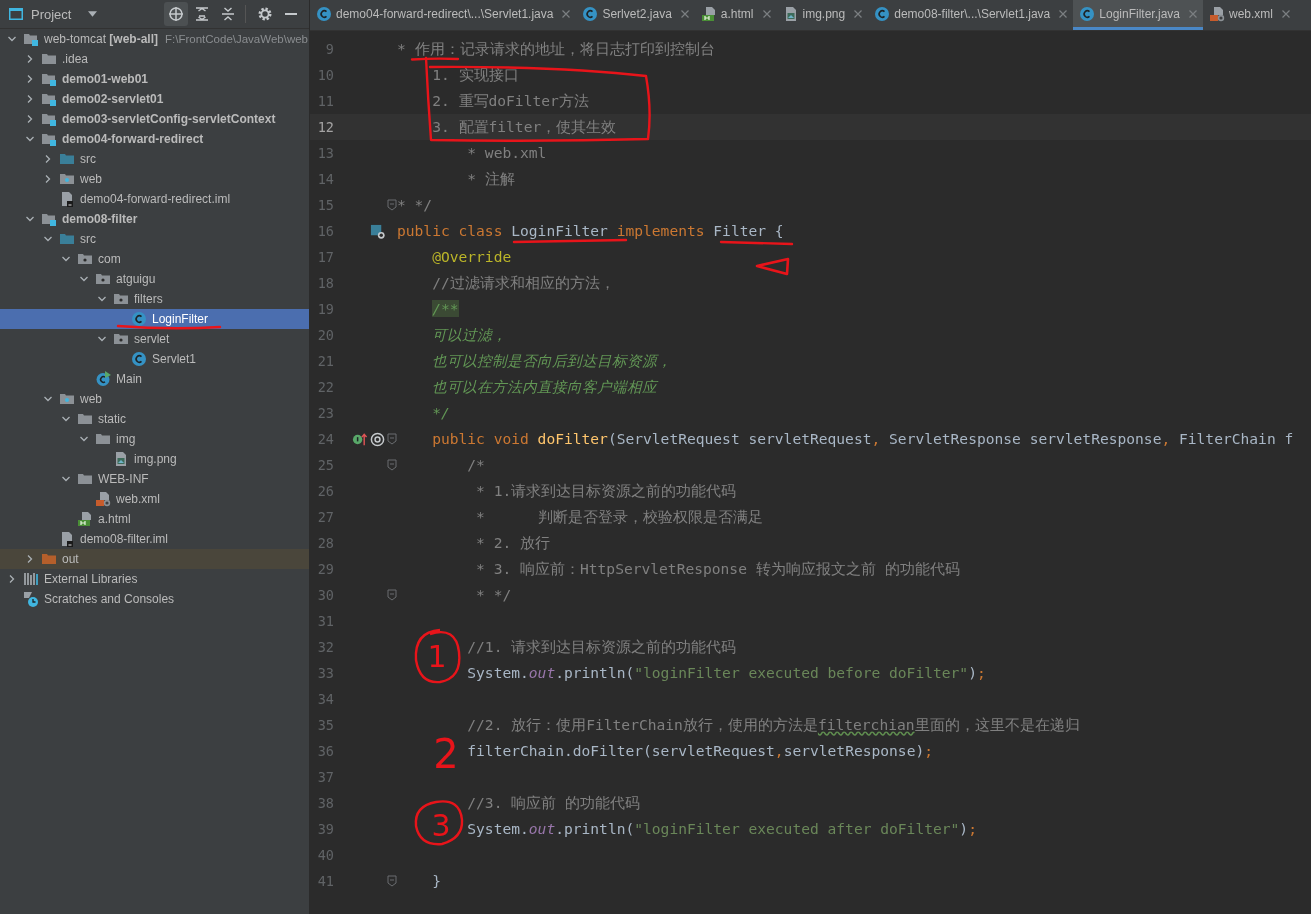 The image size is (1311, 914). What do you see at coordinates (154, 579) in the screenshot?
I see `tree-item: External Libraries` at bounding box center [154, 579].